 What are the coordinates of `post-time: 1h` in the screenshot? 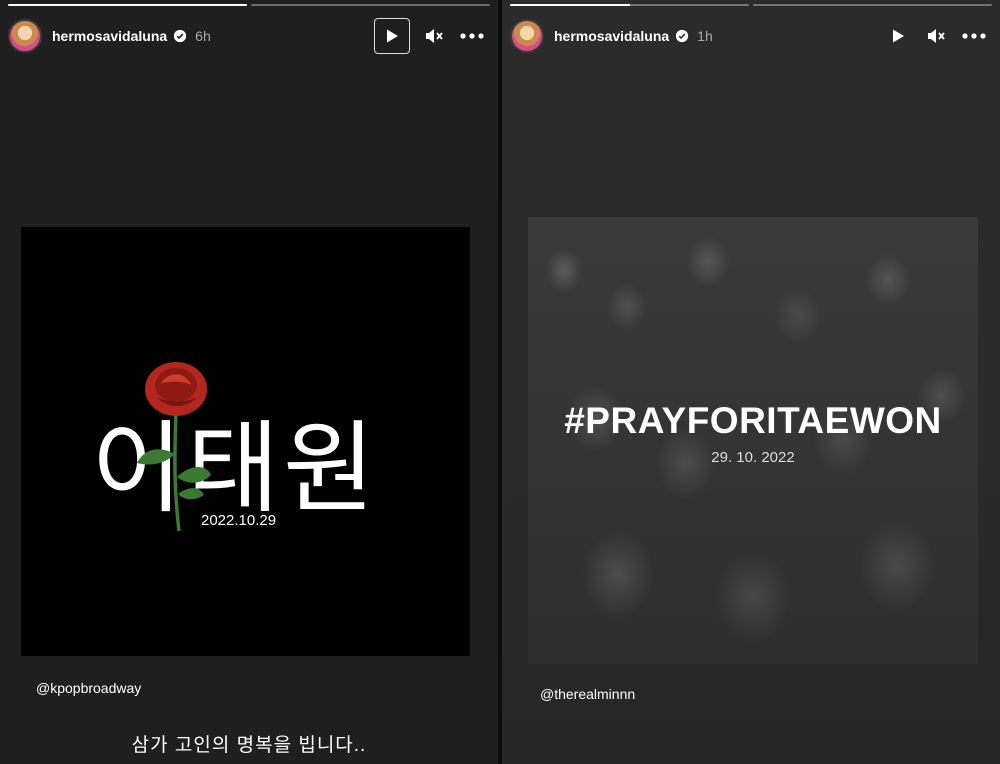 It's located at (705, 36).